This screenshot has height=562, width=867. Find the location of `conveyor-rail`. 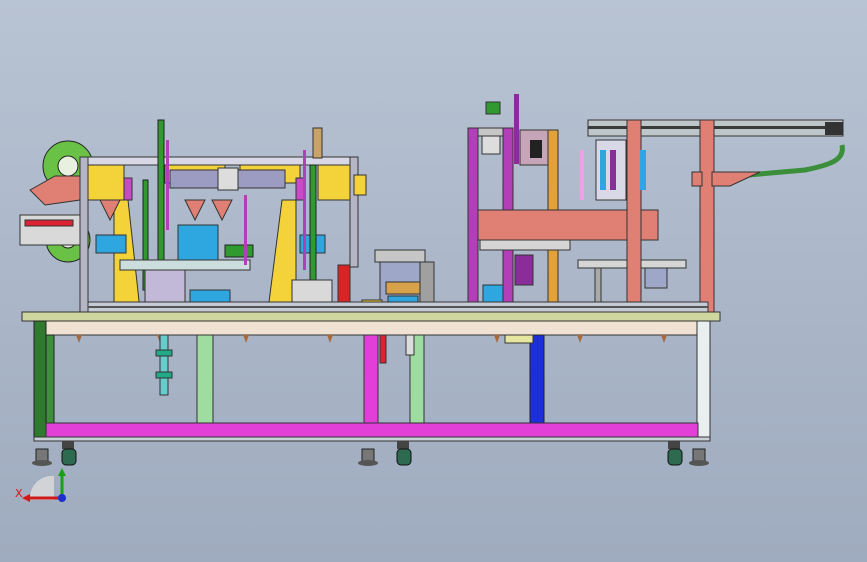

conveyor-rail is located at coordinates (398, 307).